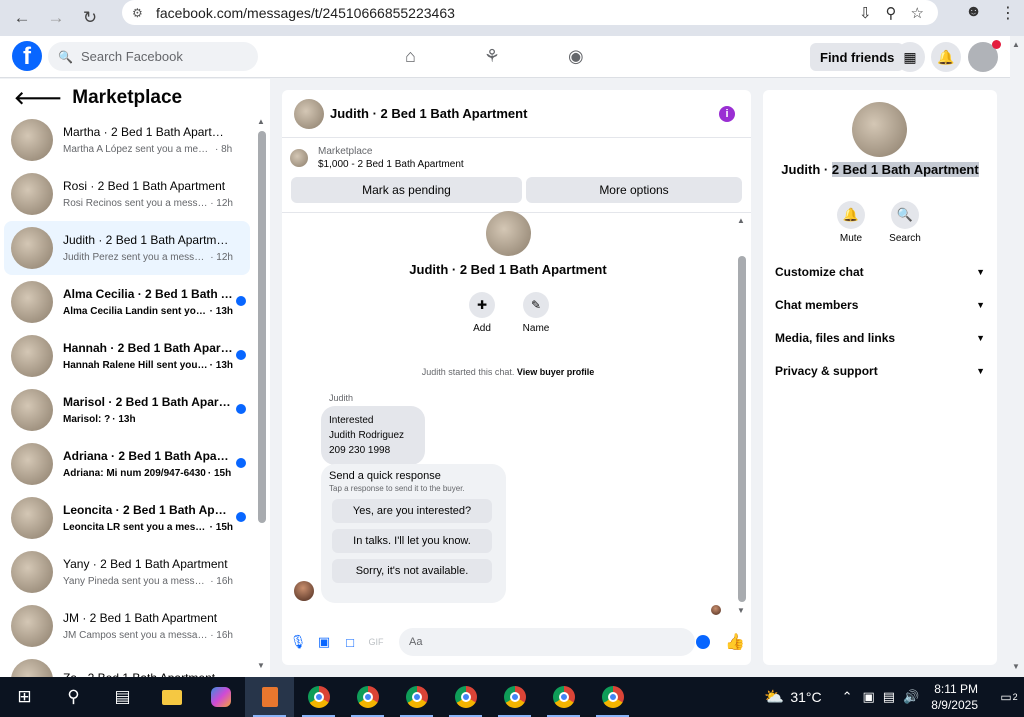 Image resolution: width=1024 pixels, height=717 pixels. I want to click on groups-icon: ◉, so click(576, 56).